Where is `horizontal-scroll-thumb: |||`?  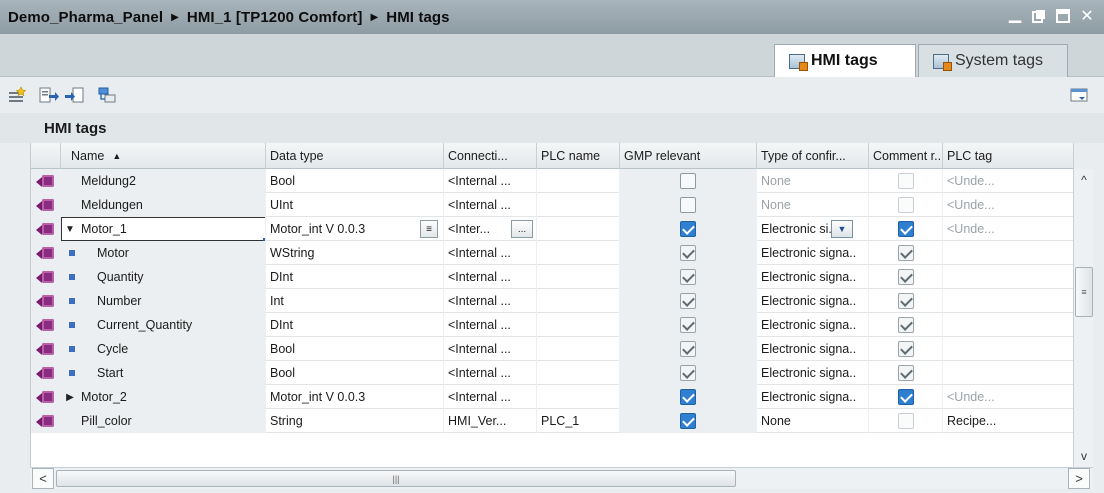 horizontal-scroll-thumb: ||| is located at coordinates (396, 478).